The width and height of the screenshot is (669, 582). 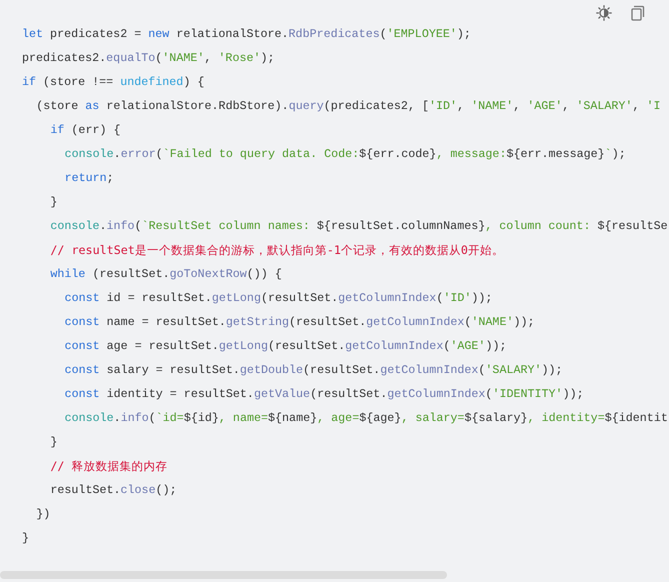 What do you see at coordinates (277, 250) in the screenshot?
I see `code-line: // resultSet是一个数据集合的游标，默认指向第-1个记录，有效的数据从0开始。` at bounding box center [277, 250].